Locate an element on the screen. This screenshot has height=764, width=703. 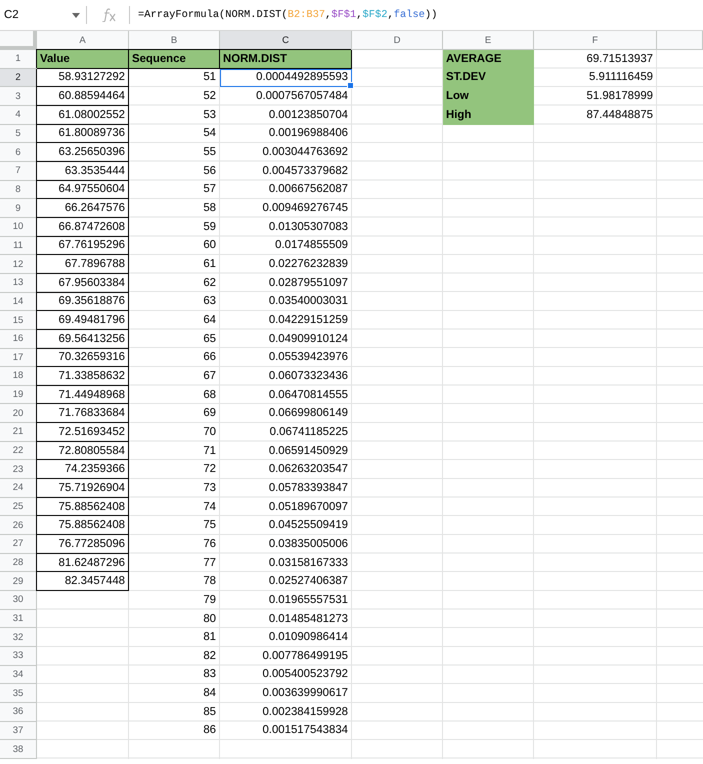
table-cell-text: 0.05189670097 is located at coordinates (308, 507).